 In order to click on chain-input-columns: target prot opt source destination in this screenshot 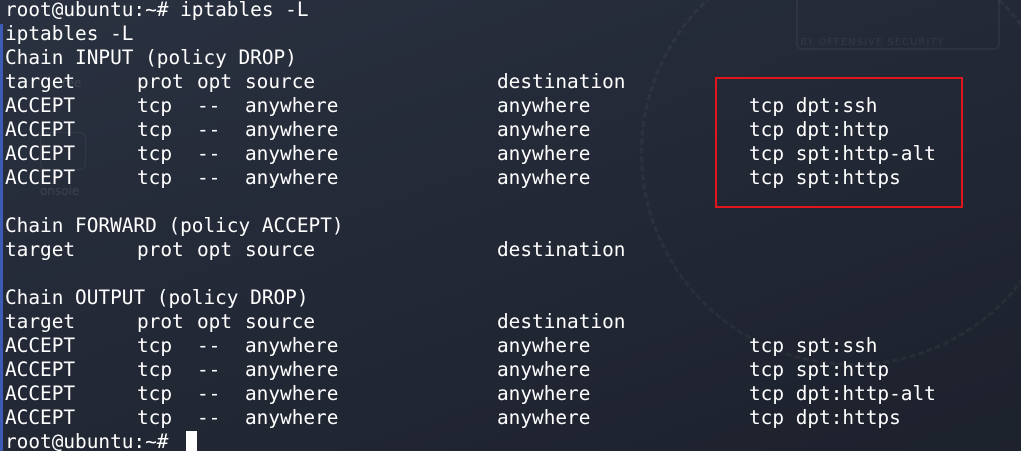, I will do `click(315, 82)`.